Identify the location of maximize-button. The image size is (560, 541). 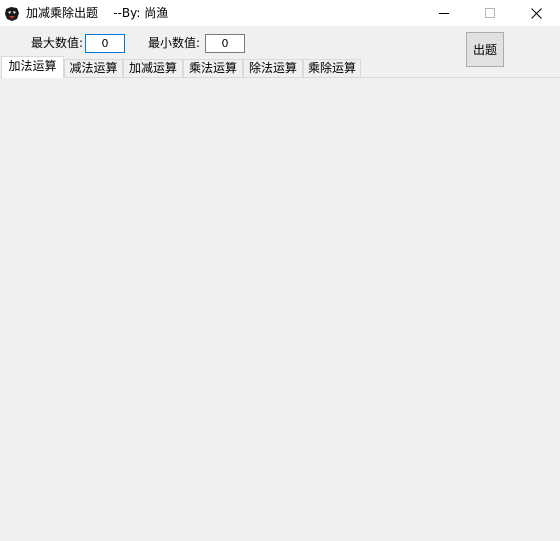
(490, 13).